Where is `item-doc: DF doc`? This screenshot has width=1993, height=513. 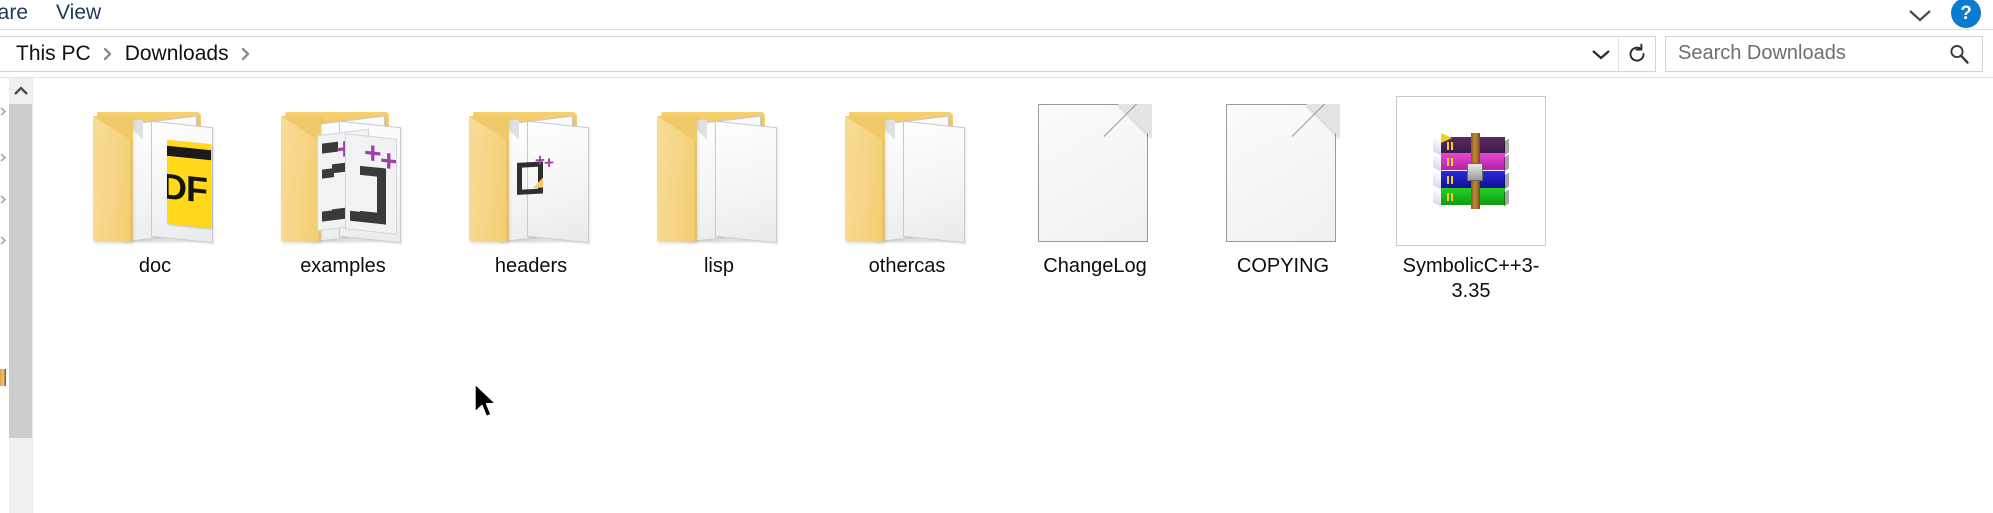
item-doc: DF doc is located at coordinates (155, 185).